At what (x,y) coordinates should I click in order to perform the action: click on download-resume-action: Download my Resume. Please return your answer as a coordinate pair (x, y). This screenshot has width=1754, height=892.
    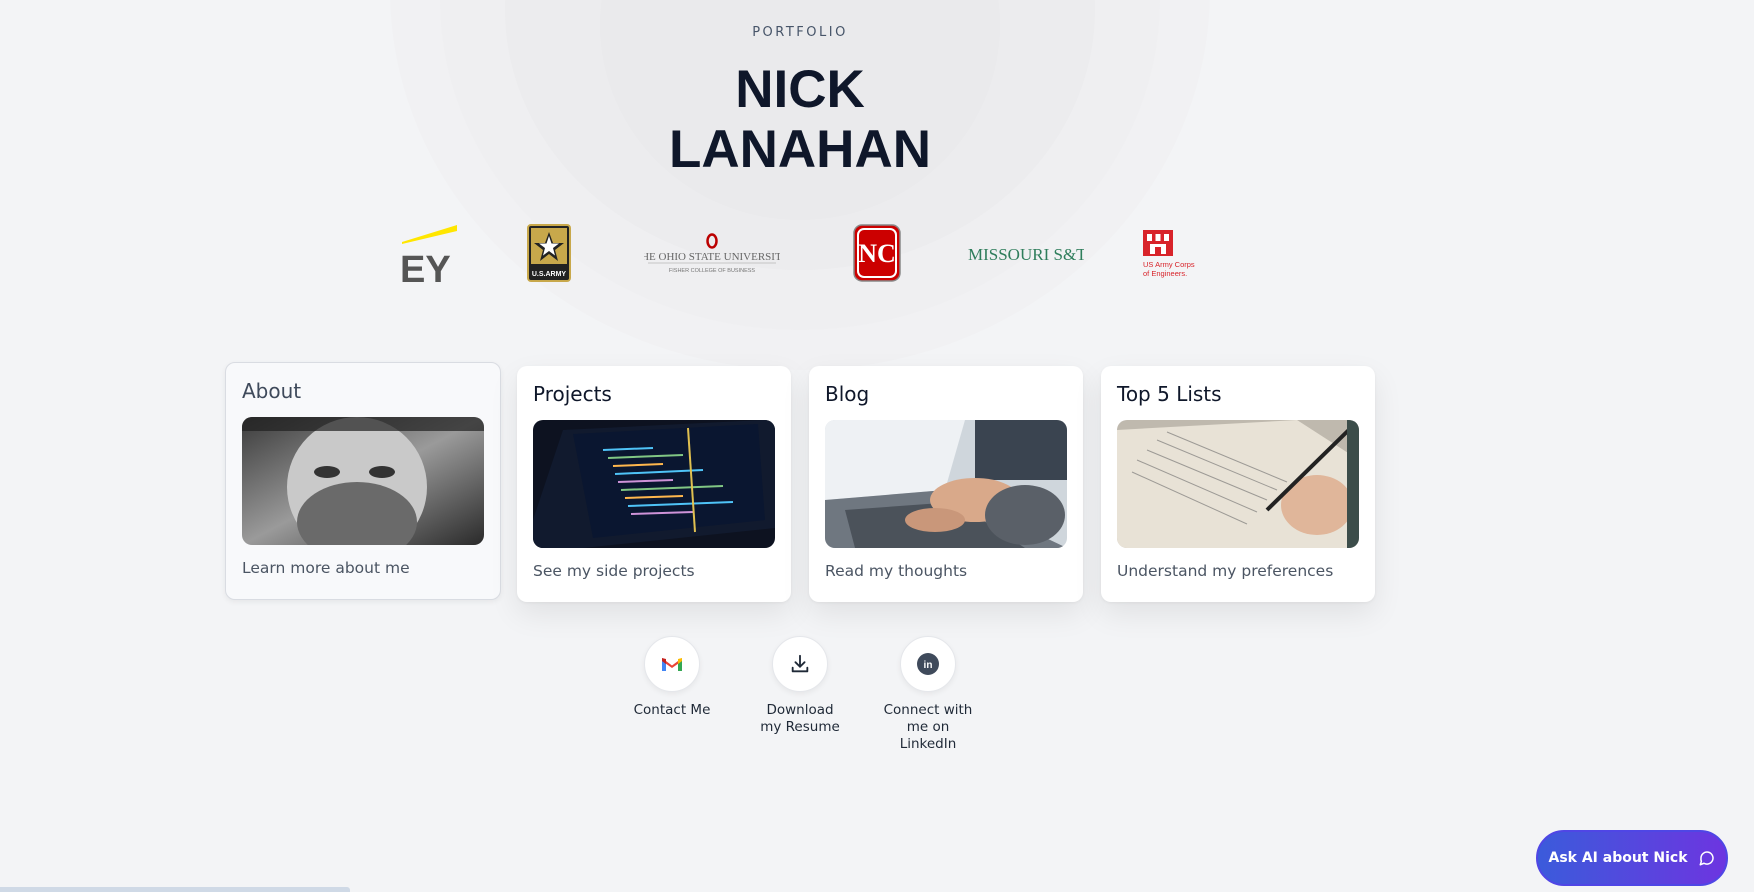
    Looking at the image, I should click on (800, 686).